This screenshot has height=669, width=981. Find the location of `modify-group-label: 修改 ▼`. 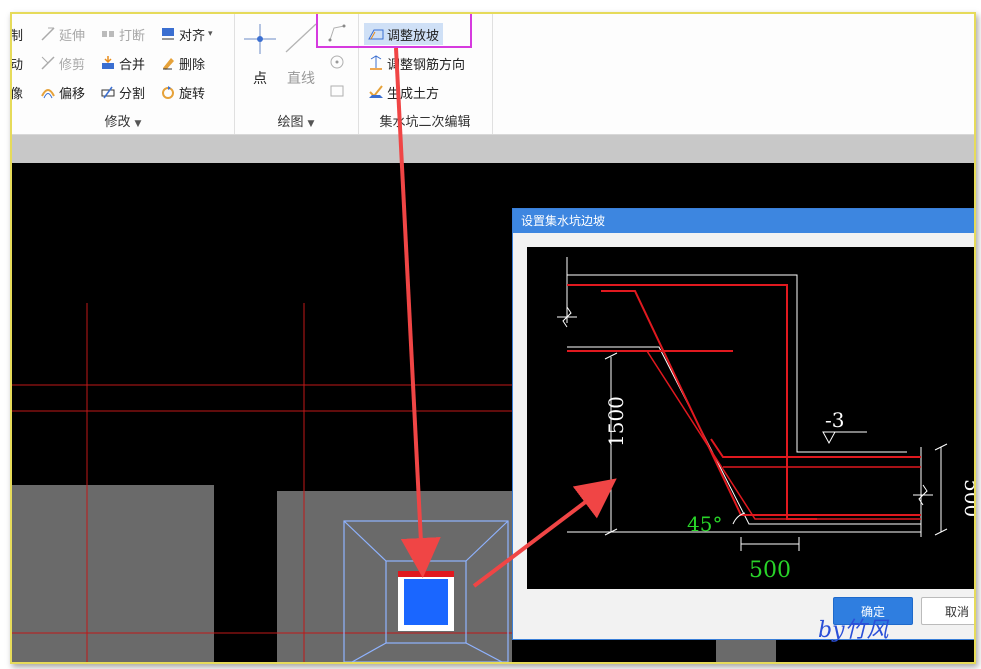

modify-group-label: 修改 ▼ is located at coordinates (123, 120).